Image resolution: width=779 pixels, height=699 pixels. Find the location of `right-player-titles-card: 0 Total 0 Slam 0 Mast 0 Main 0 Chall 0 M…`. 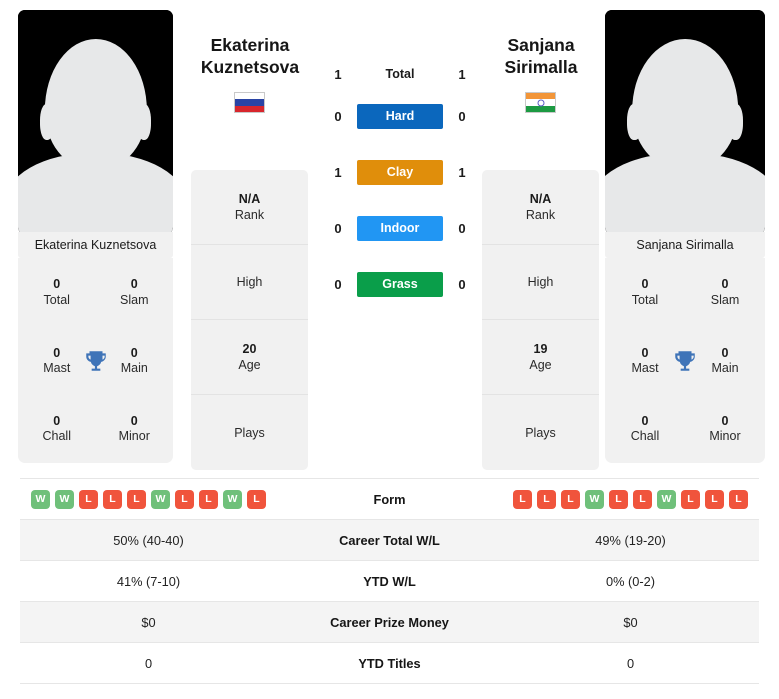

right-player-titles-card: 0 Total 0 Slam 0 Mast 0 Main 0 Chall 0 M… is located at coordinates (685, 360).